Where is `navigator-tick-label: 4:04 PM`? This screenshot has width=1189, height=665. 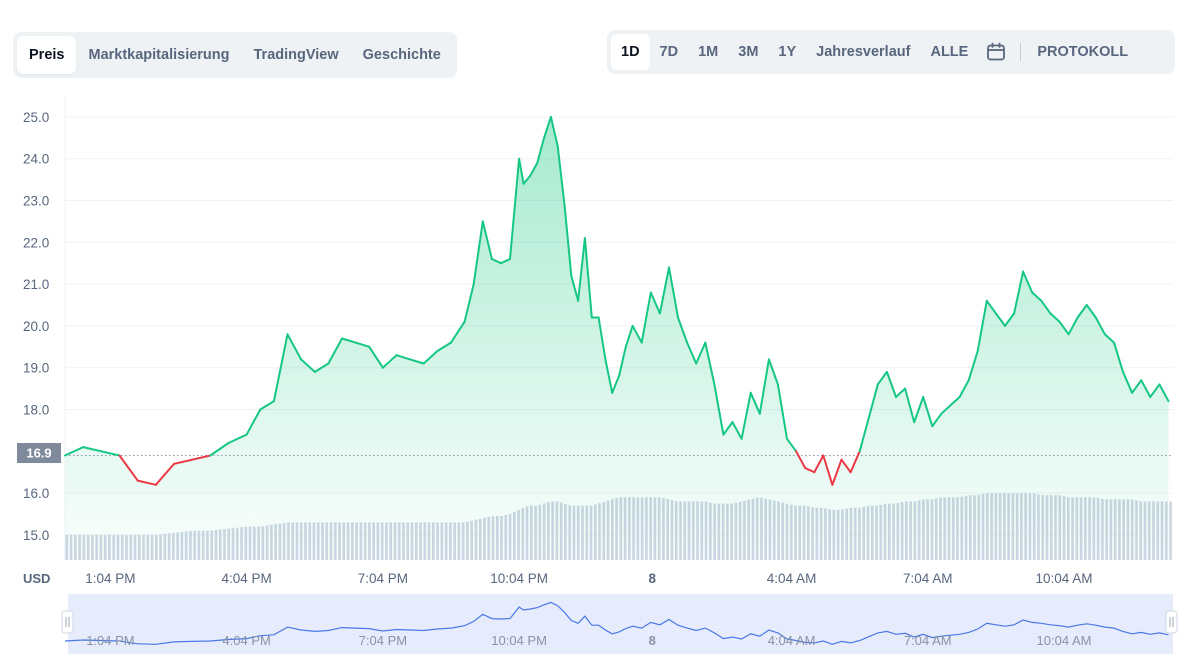 navigator-tick-label: 4:04 PM is located at coordinates (246, 640).